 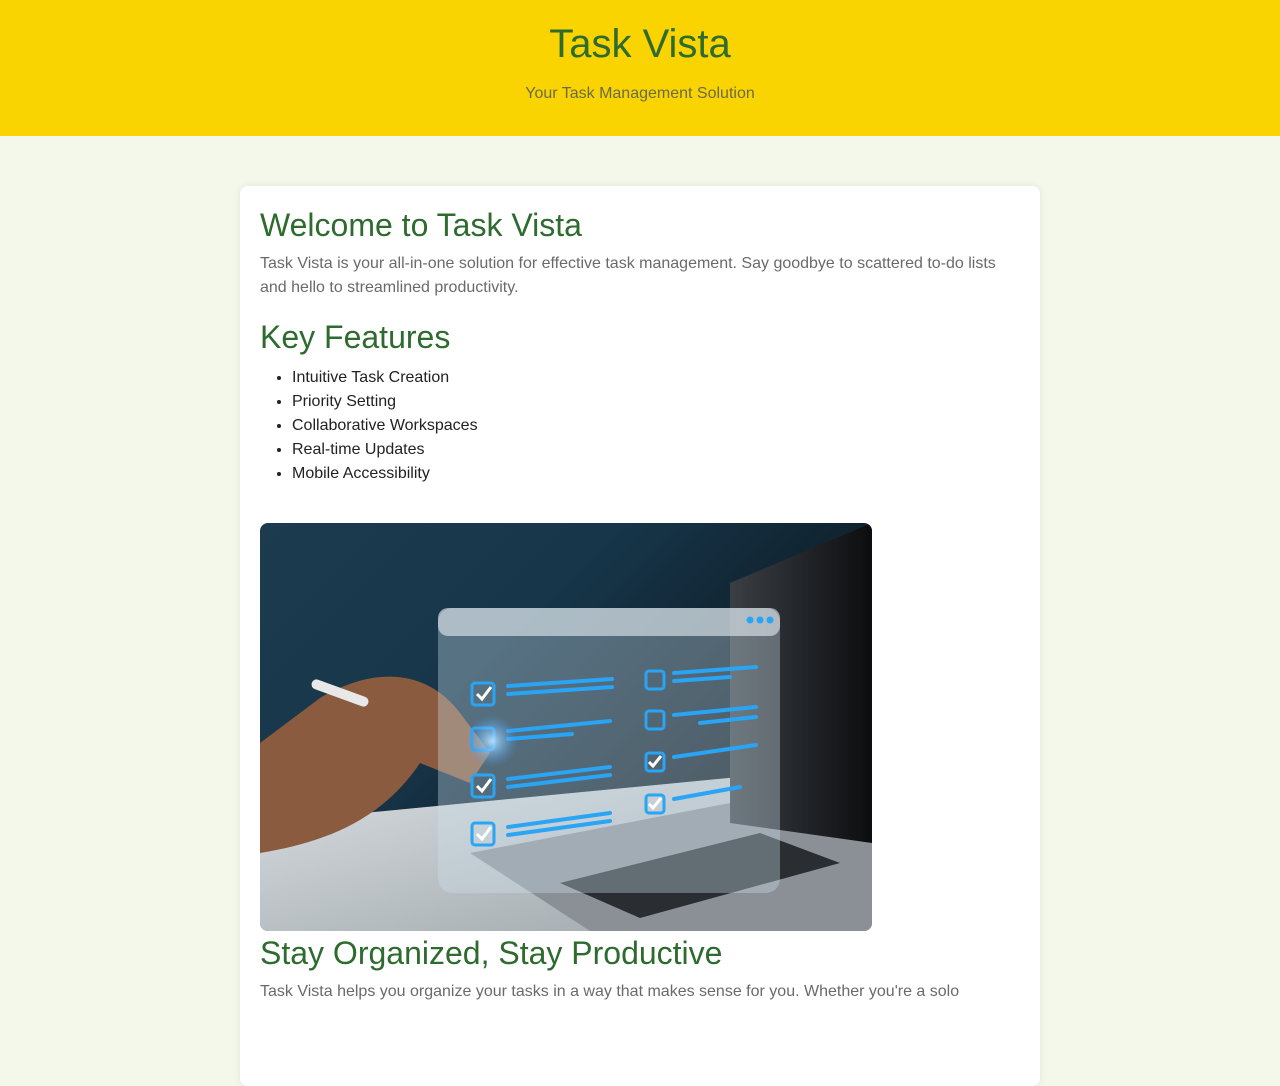 I want to click on welcome-heading: Welcome to Task Vista, so click(x=421, y=225).